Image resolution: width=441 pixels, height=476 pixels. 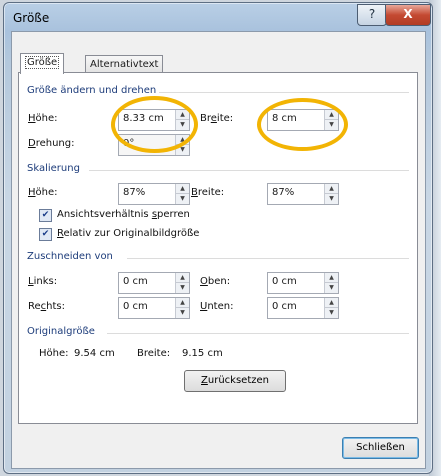 I want to click on crop-right-label: Rechts:, so click(x=46, y=306).